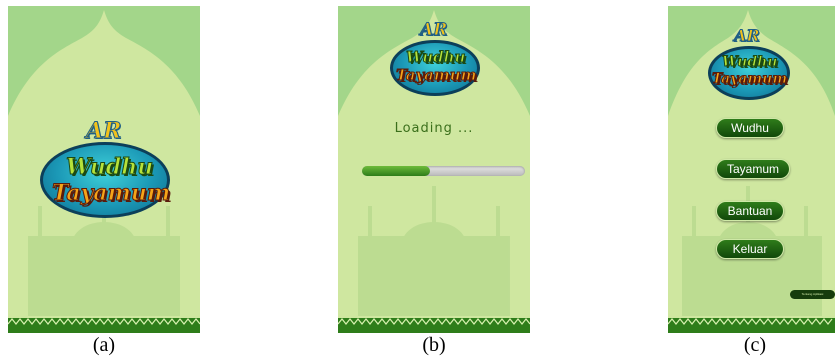 This screenshot has height=360, width=835. I want to click on menu-button-wudhu: Wudhu, so click(750, 128).